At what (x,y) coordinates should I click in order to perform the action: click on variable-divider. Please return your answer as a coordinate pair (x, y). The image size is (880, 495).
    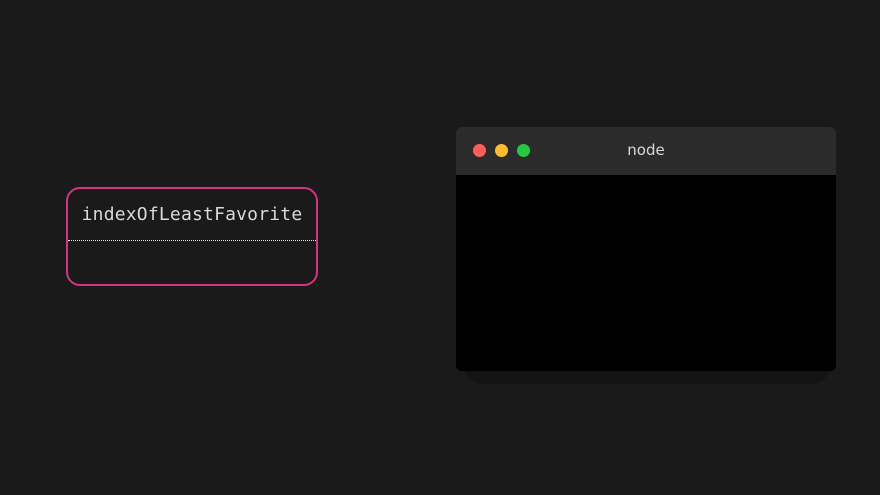
    Looking at the image, I should click on (192, 240).